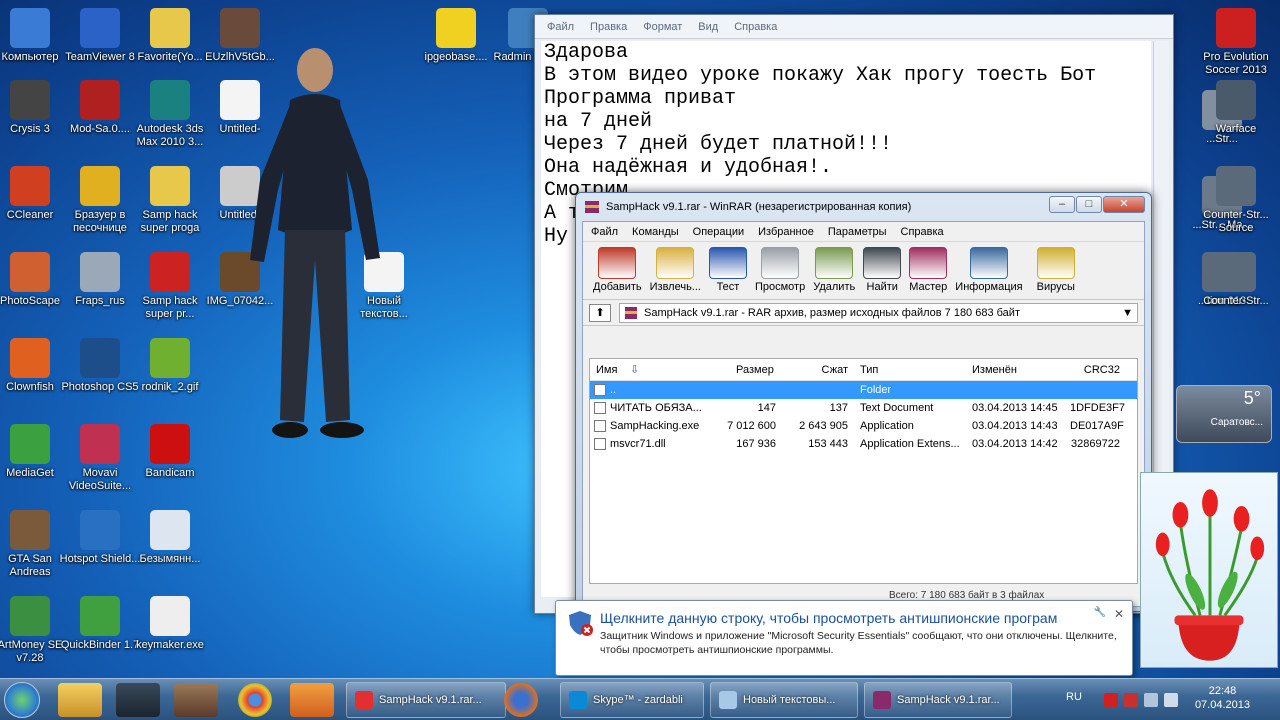  I want to click on toolbar-button: Тест, so click(727, 270).